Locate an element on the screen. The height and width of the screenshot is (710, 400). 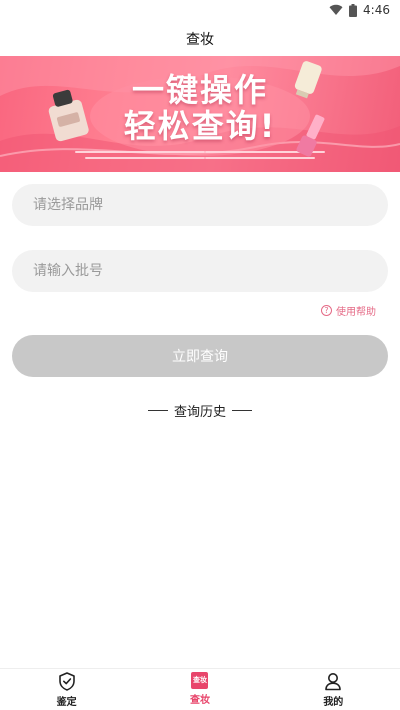
tab-query-makeup: 查妆 查妆 is located at coordinates (199, 689).